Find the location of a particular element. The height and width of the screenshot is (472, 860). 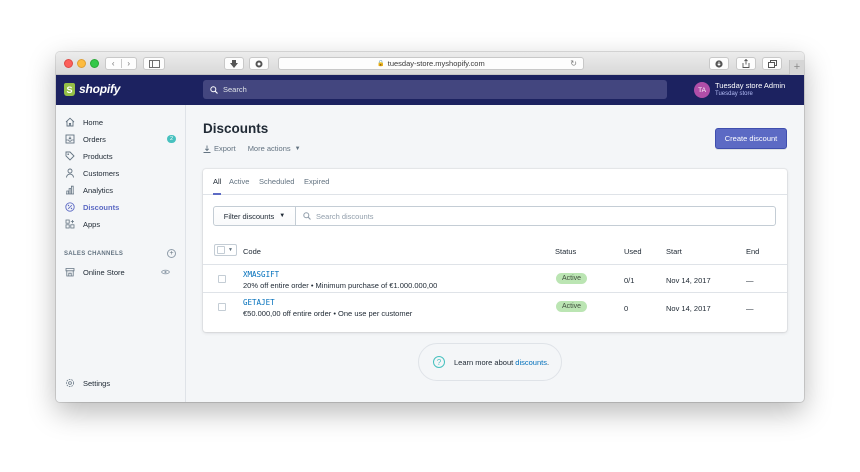

more-actions-button: More actions ▼ is located at coordinates (274, 148).